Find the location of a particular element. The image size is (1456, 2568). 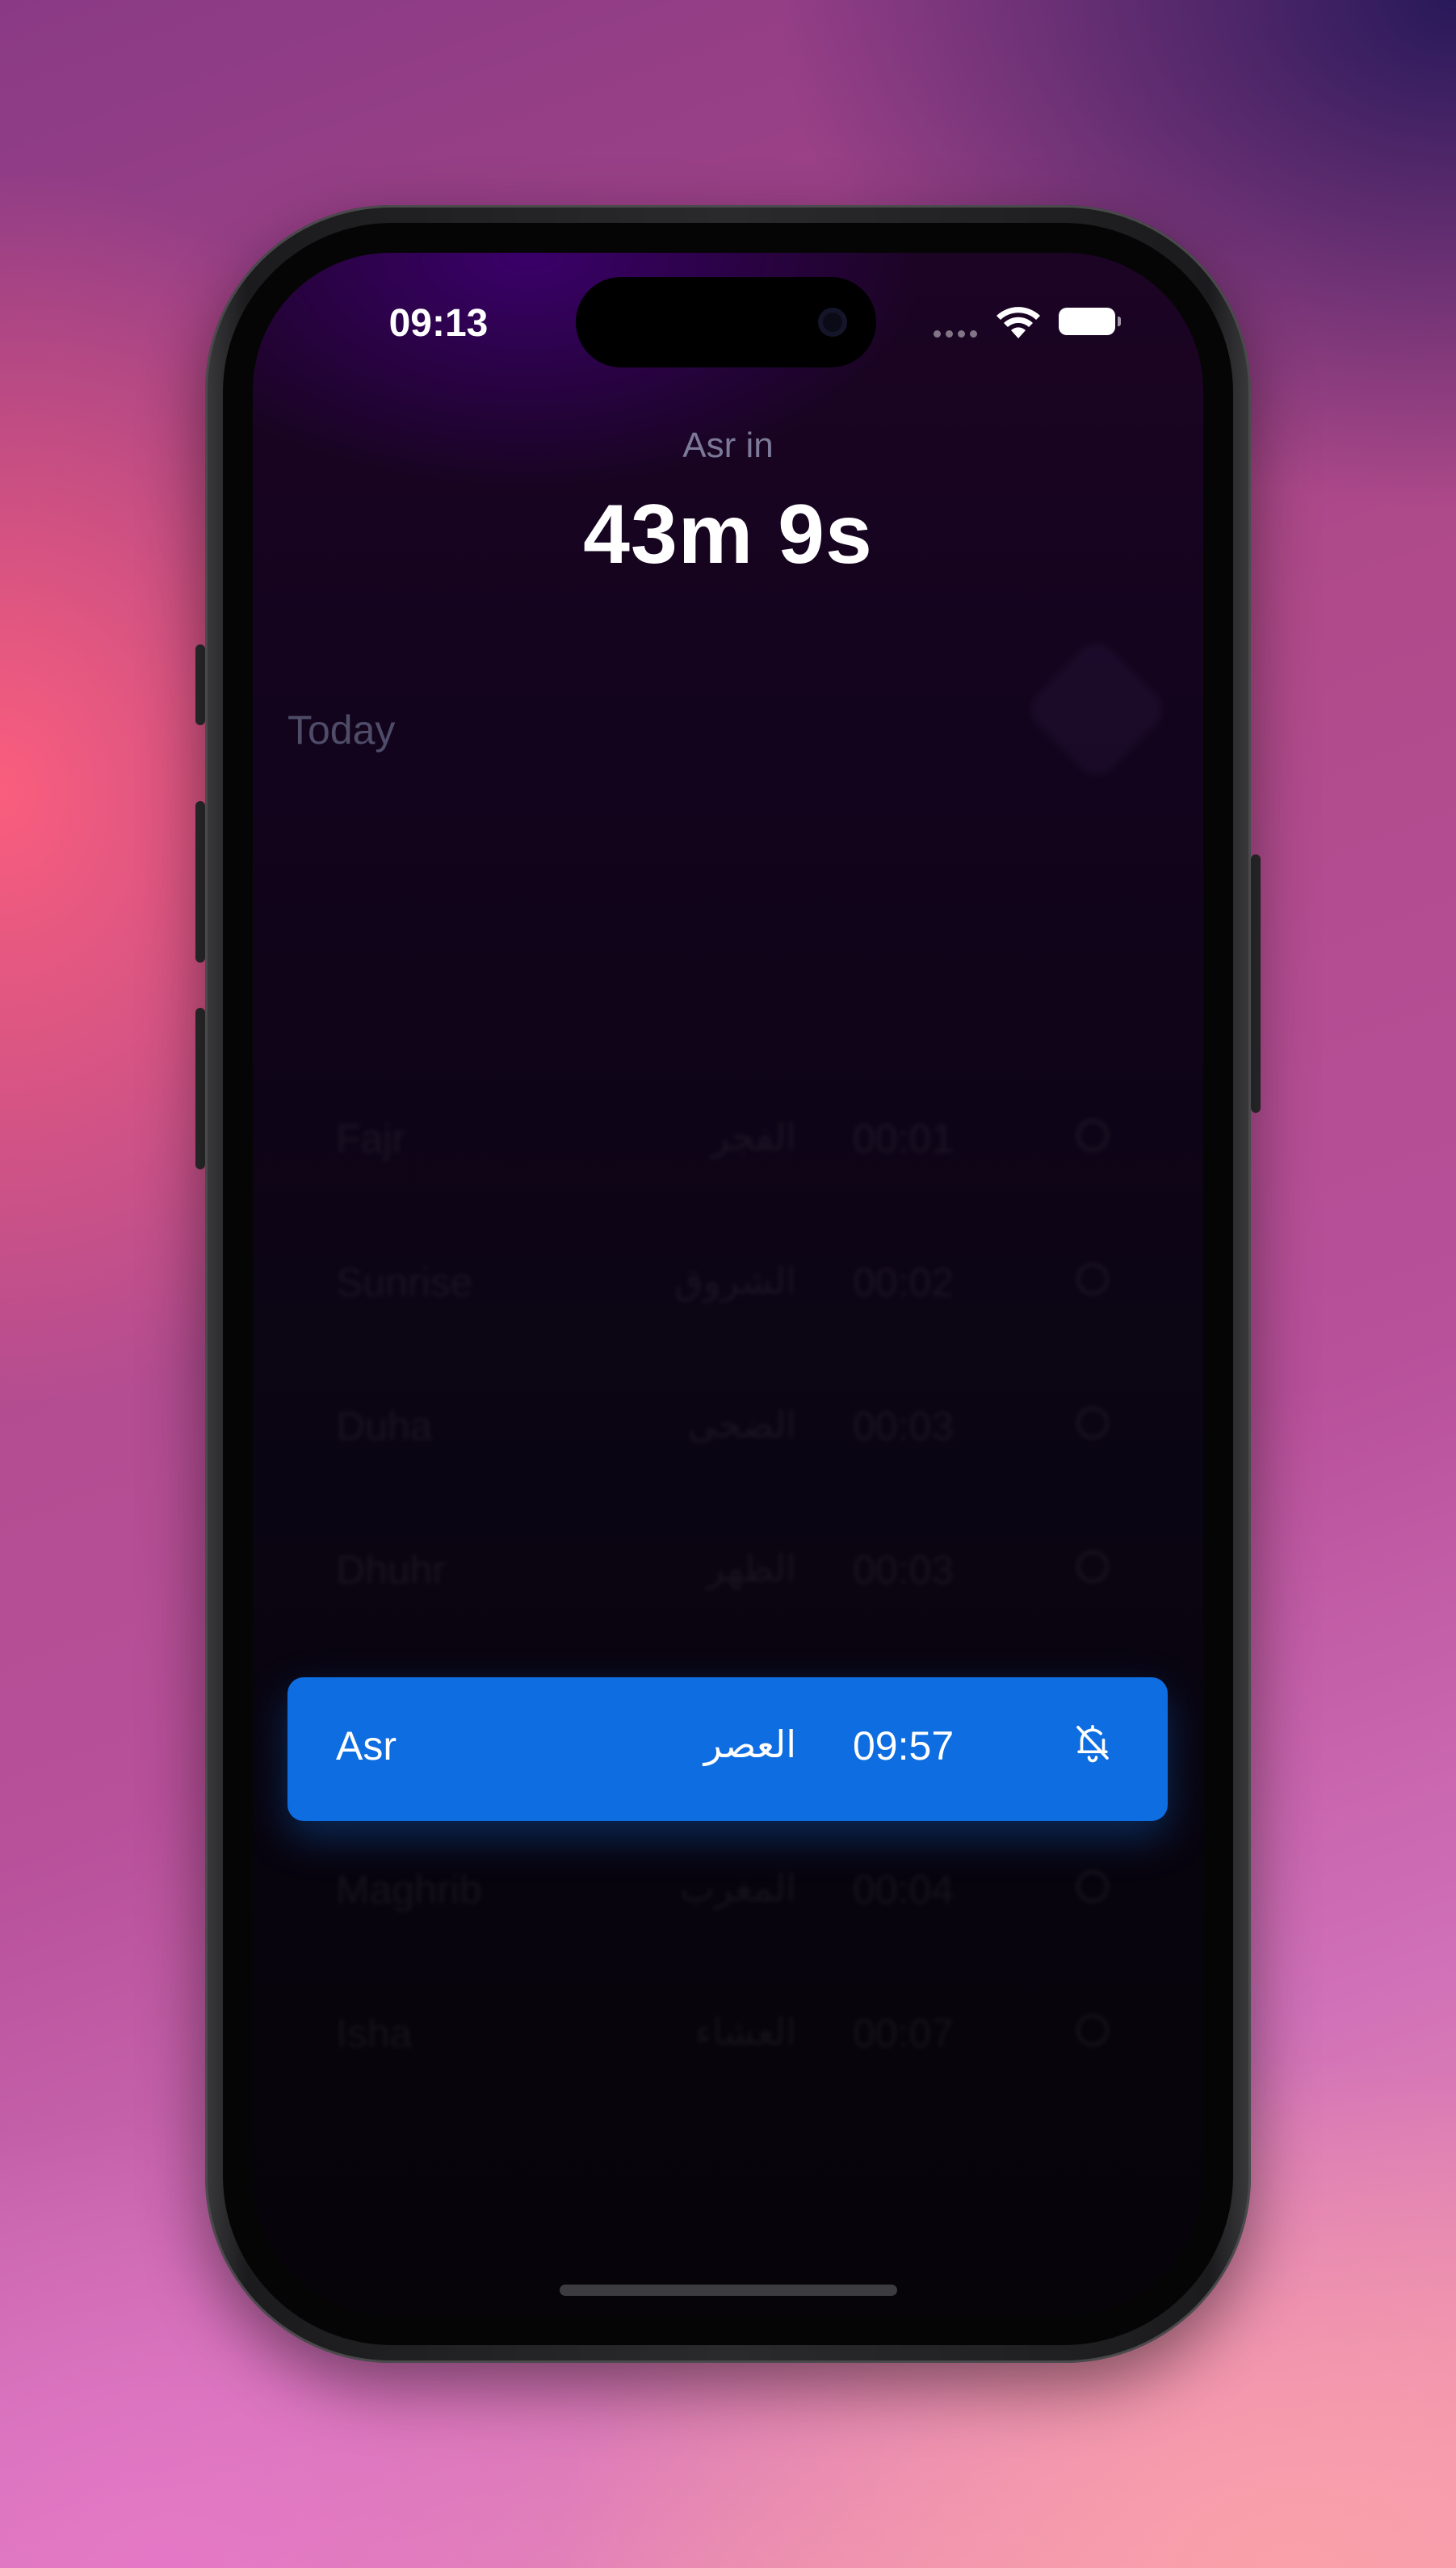

prayer-row-fajr: Fajr الفجر 00:01 is located at coordinates (727, 1142).